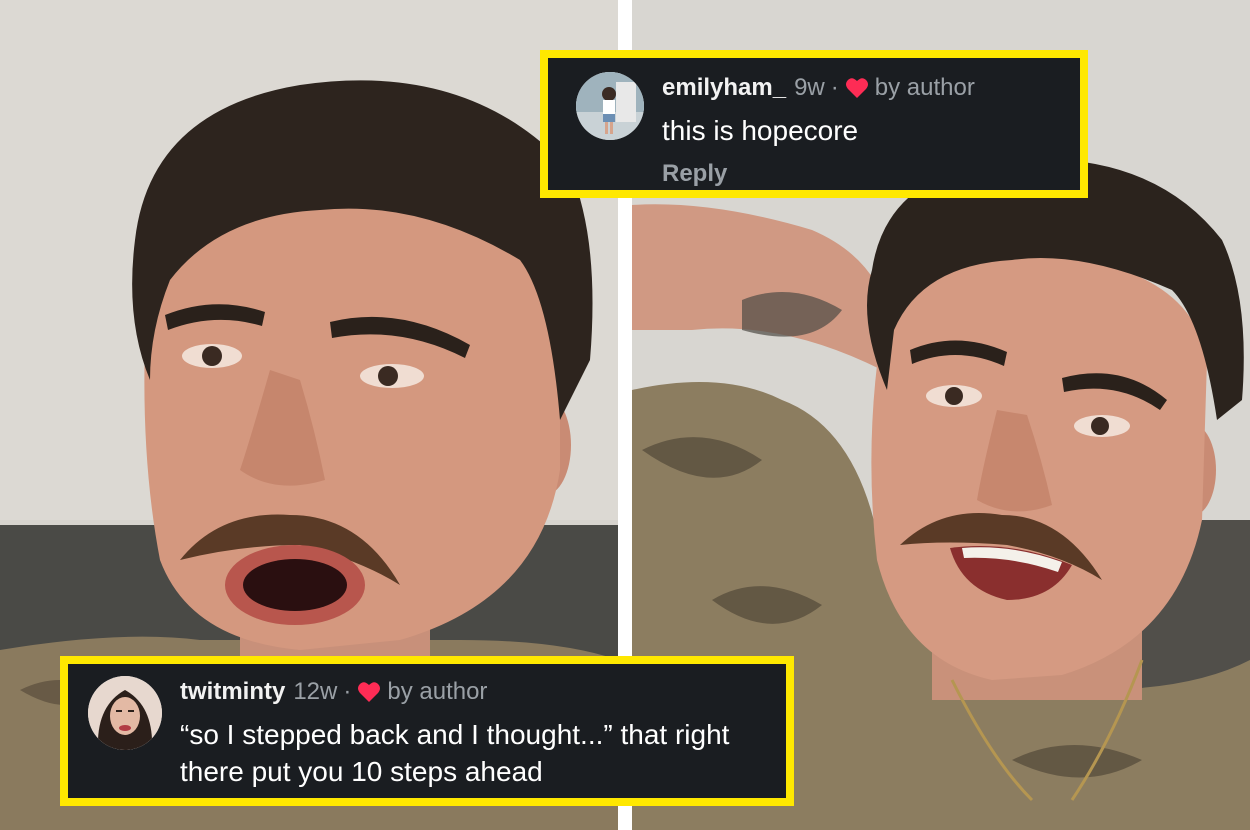 The height and width of the screenshot is (830, 1250). What do you see at coordinates (315, 691) in the screenshot?
I see `comment-age: 12w` at bounding box center [315, 691].